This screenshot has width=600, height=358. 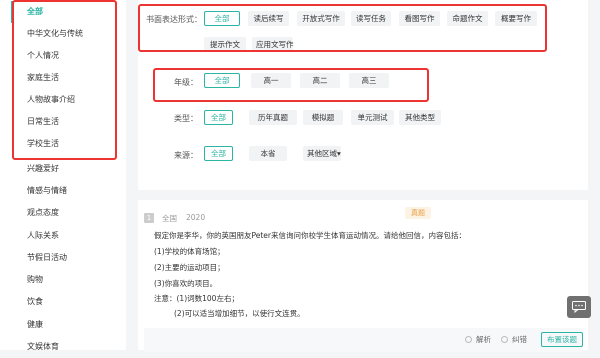 I want to click on analysis-toggle: 解析, so click(x=478, y=339).